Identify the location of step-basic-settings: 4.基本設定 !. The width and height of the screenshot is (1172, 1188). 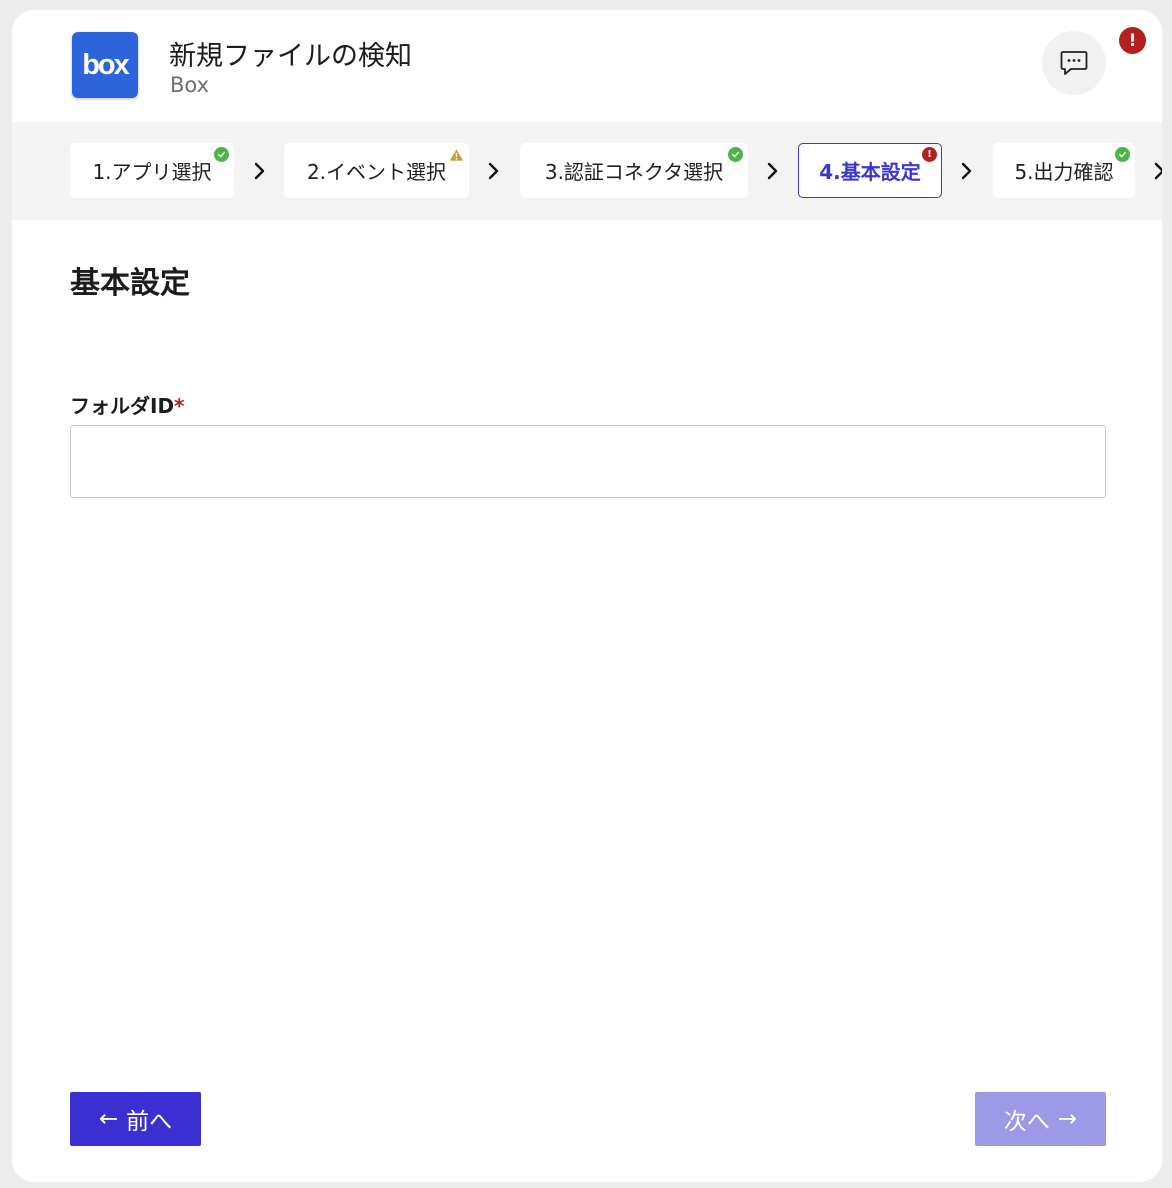
(870, 170).